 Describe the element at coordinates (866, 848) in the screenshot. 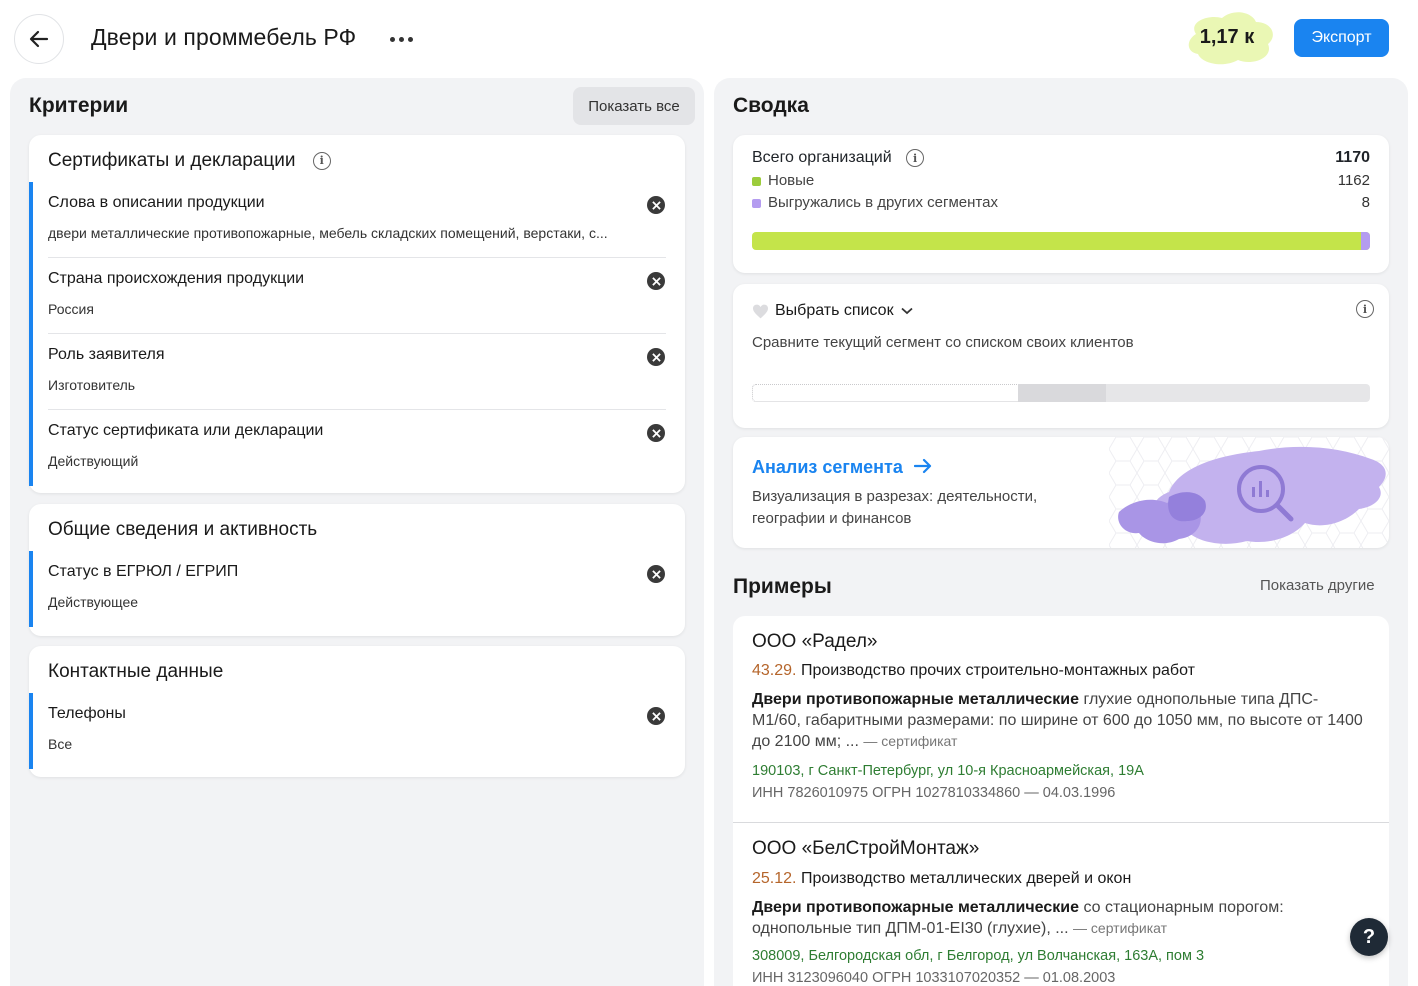

I see `company-name: ООО «БелСтройМонтаж»` at that location.